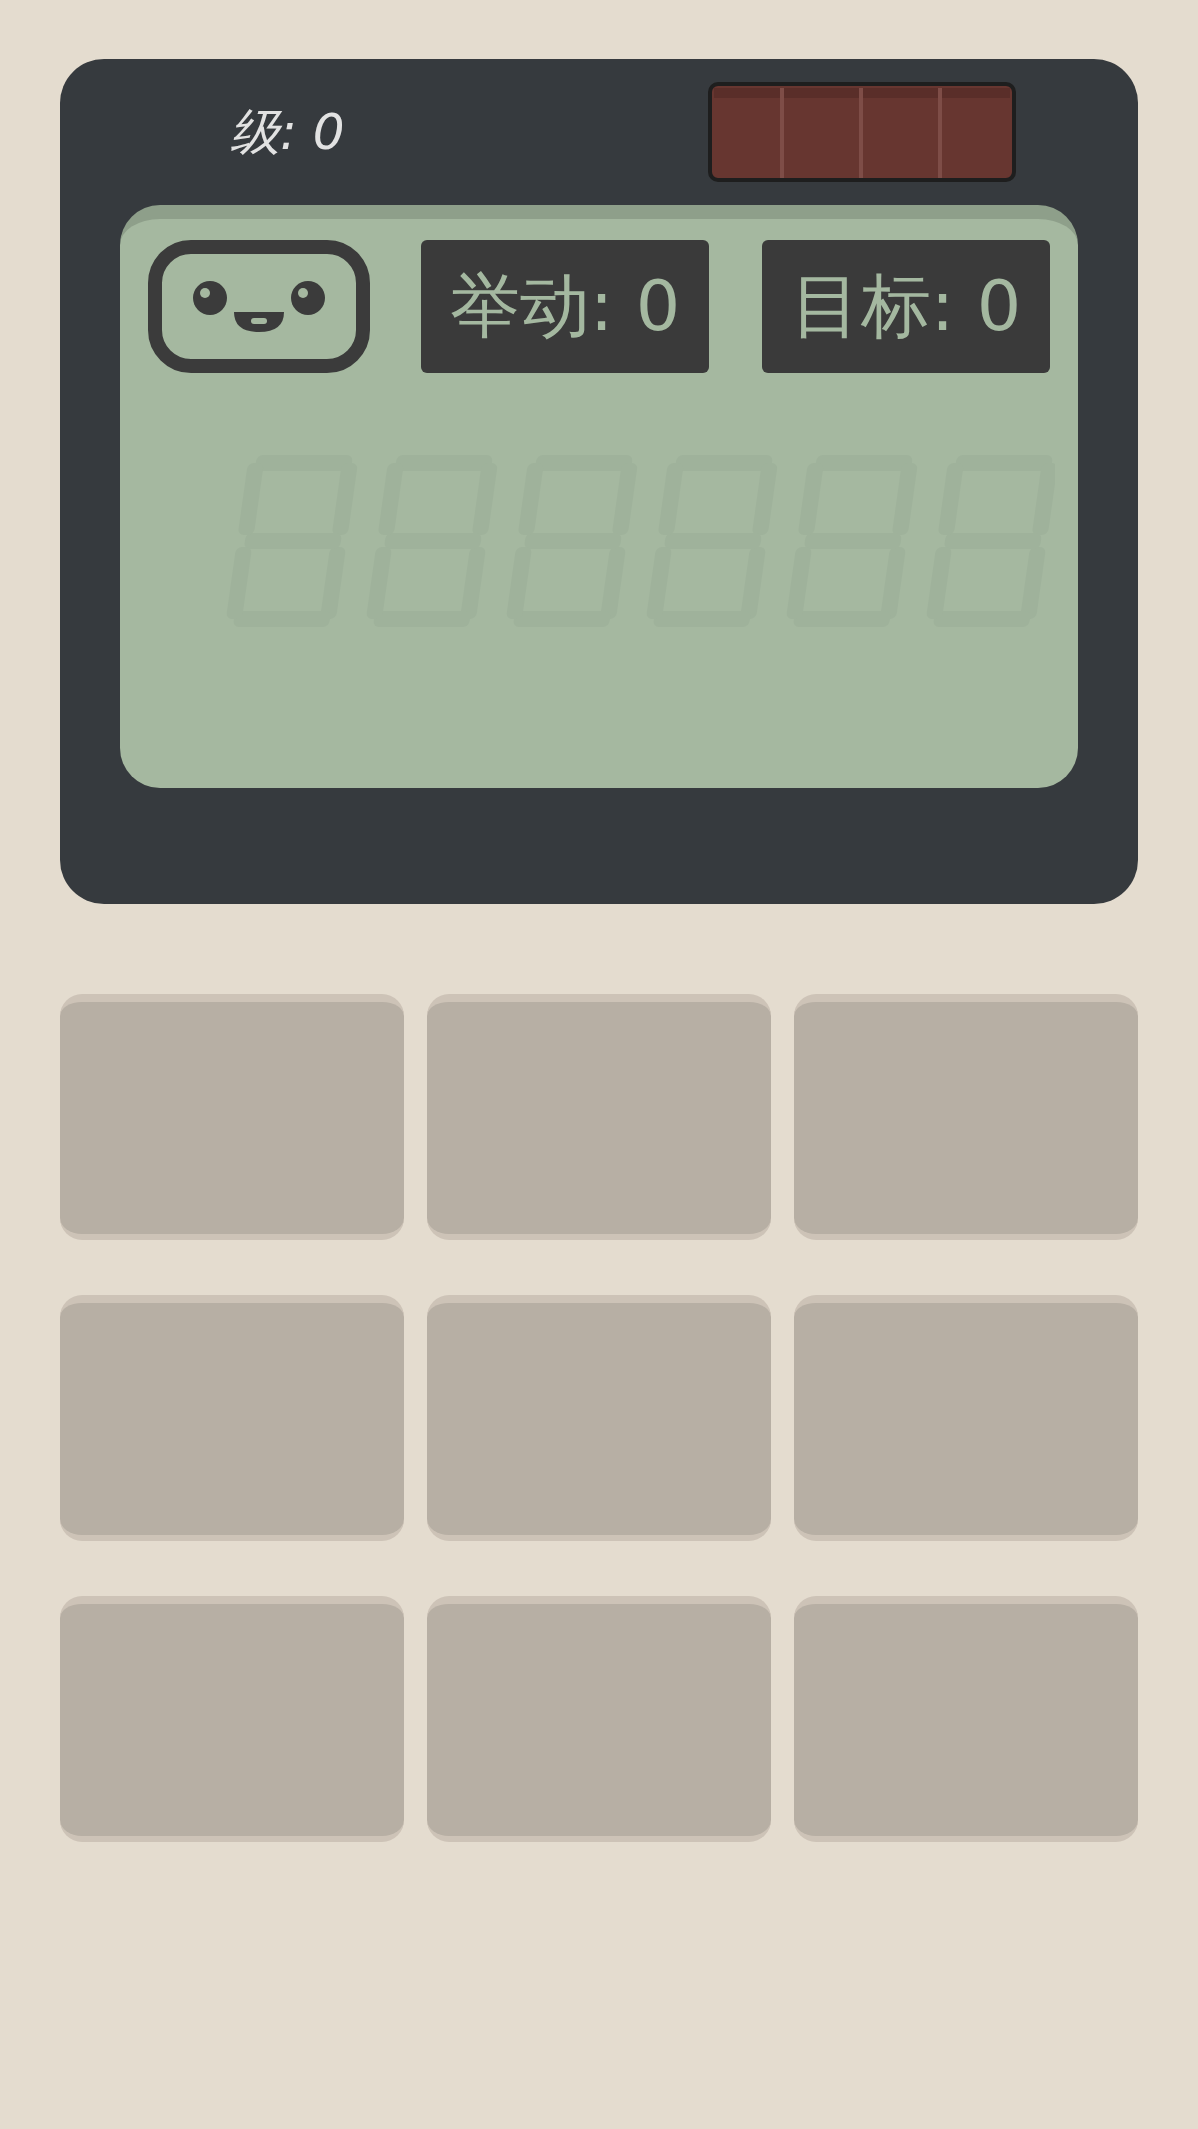  What do you see at coordinates (862, 132) in the screenshot?
I see `segment-bar-icon` at bounding box center [862, 132].